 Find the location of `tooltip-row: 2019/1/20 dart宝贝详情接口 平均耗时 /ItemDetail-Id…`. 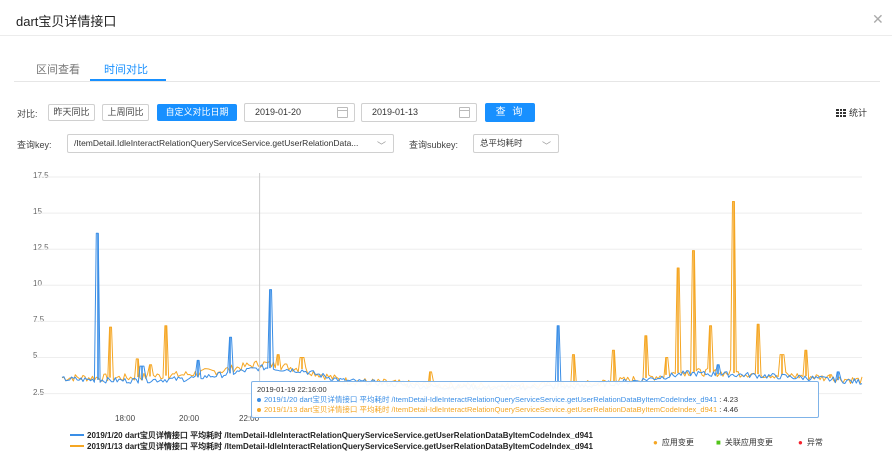

tooltip-row: 2019/1/20 dart宝贝详情接口 平均耗时 /ItemDetail-Id… is located at coordinates (535, 400).